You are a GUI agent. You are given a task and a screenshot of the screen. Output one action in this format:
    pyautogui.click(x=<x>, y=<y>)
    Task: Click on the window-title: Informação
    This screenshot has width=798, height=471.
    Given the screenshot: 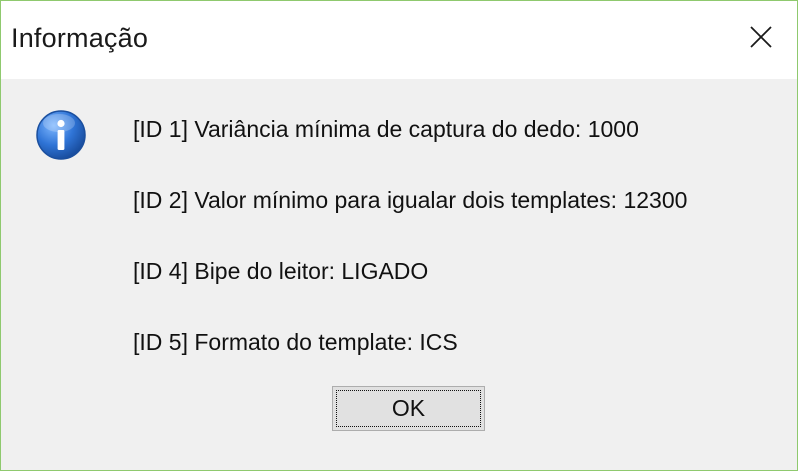 What is the action you would take?
    pyautogui.click(x=80, y=38)
    